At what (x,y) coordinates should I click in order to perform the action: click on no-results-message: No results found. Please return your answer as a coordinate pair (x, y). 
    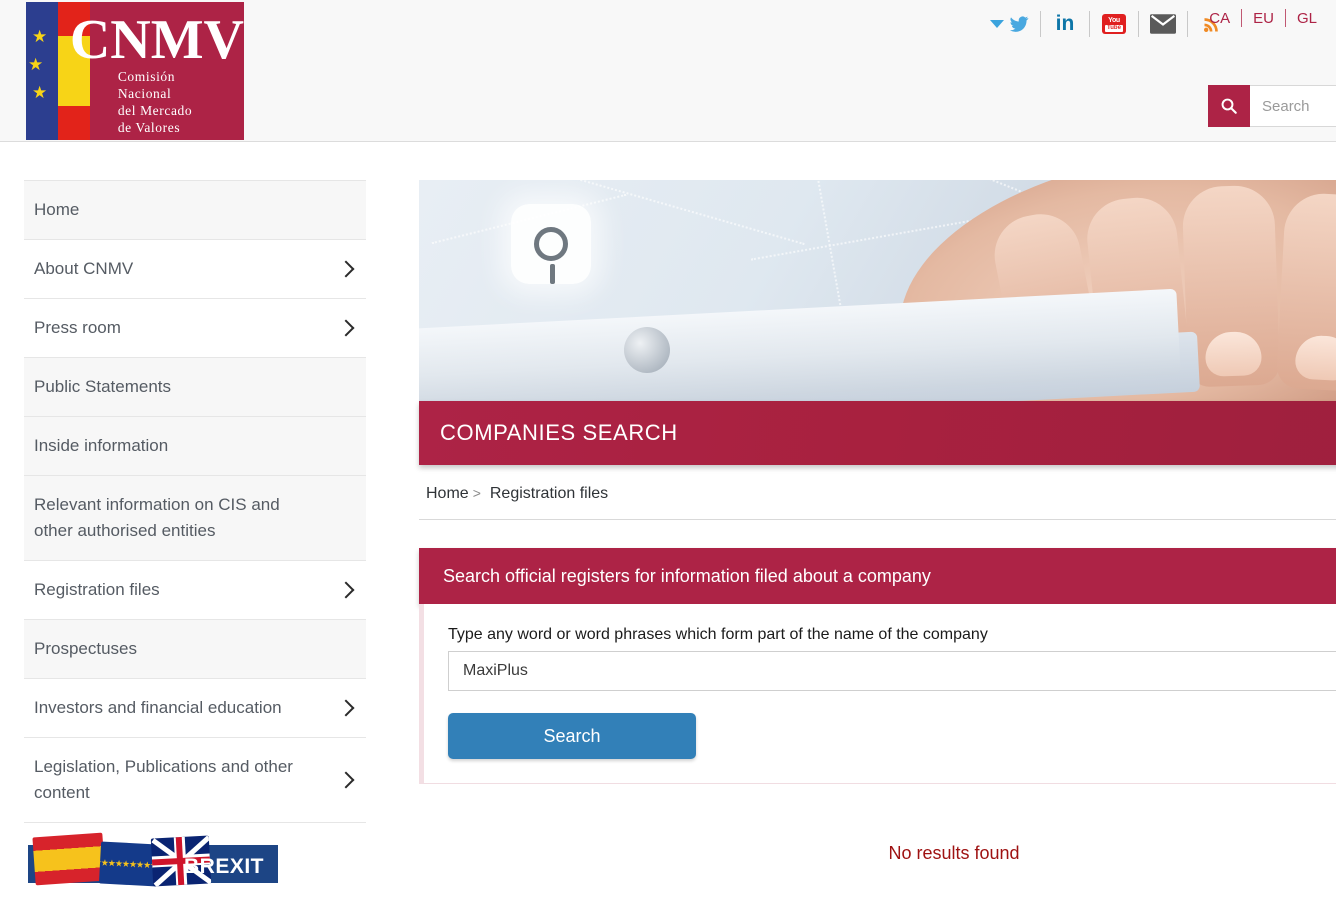
    Looking at the image, I should click on (954, 853).